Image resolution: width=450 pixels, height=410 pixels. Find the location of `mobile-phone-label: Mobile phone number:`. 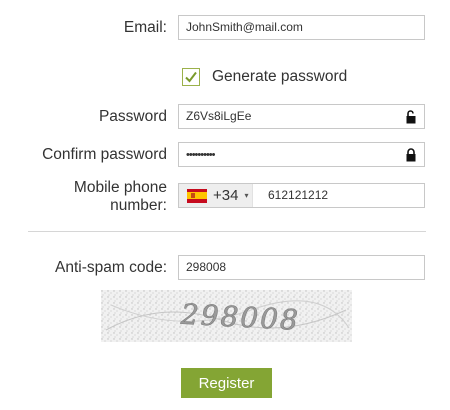

mobile-phone-label: Mobile phone number: is located at coordinates (120, 197).